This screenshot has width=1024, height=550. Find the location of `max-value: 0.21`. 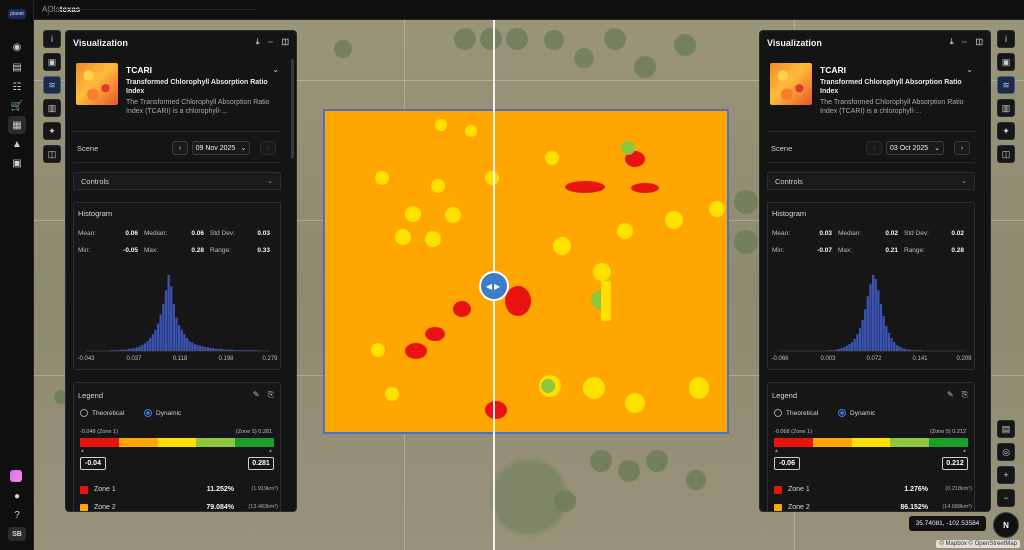

max-value: 0.21 is located at coordinates (891, 250).